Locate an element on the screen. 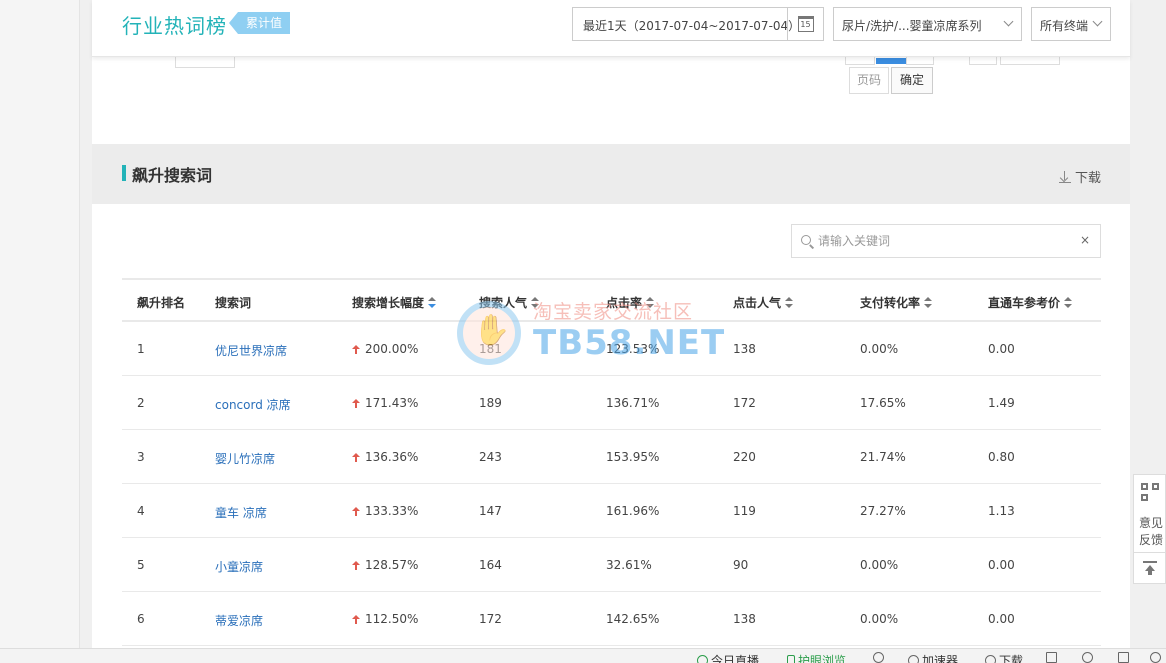  date-range-text: 最近1天（2017-07-04~2017-07-04） is located at coordinates (692, 26).